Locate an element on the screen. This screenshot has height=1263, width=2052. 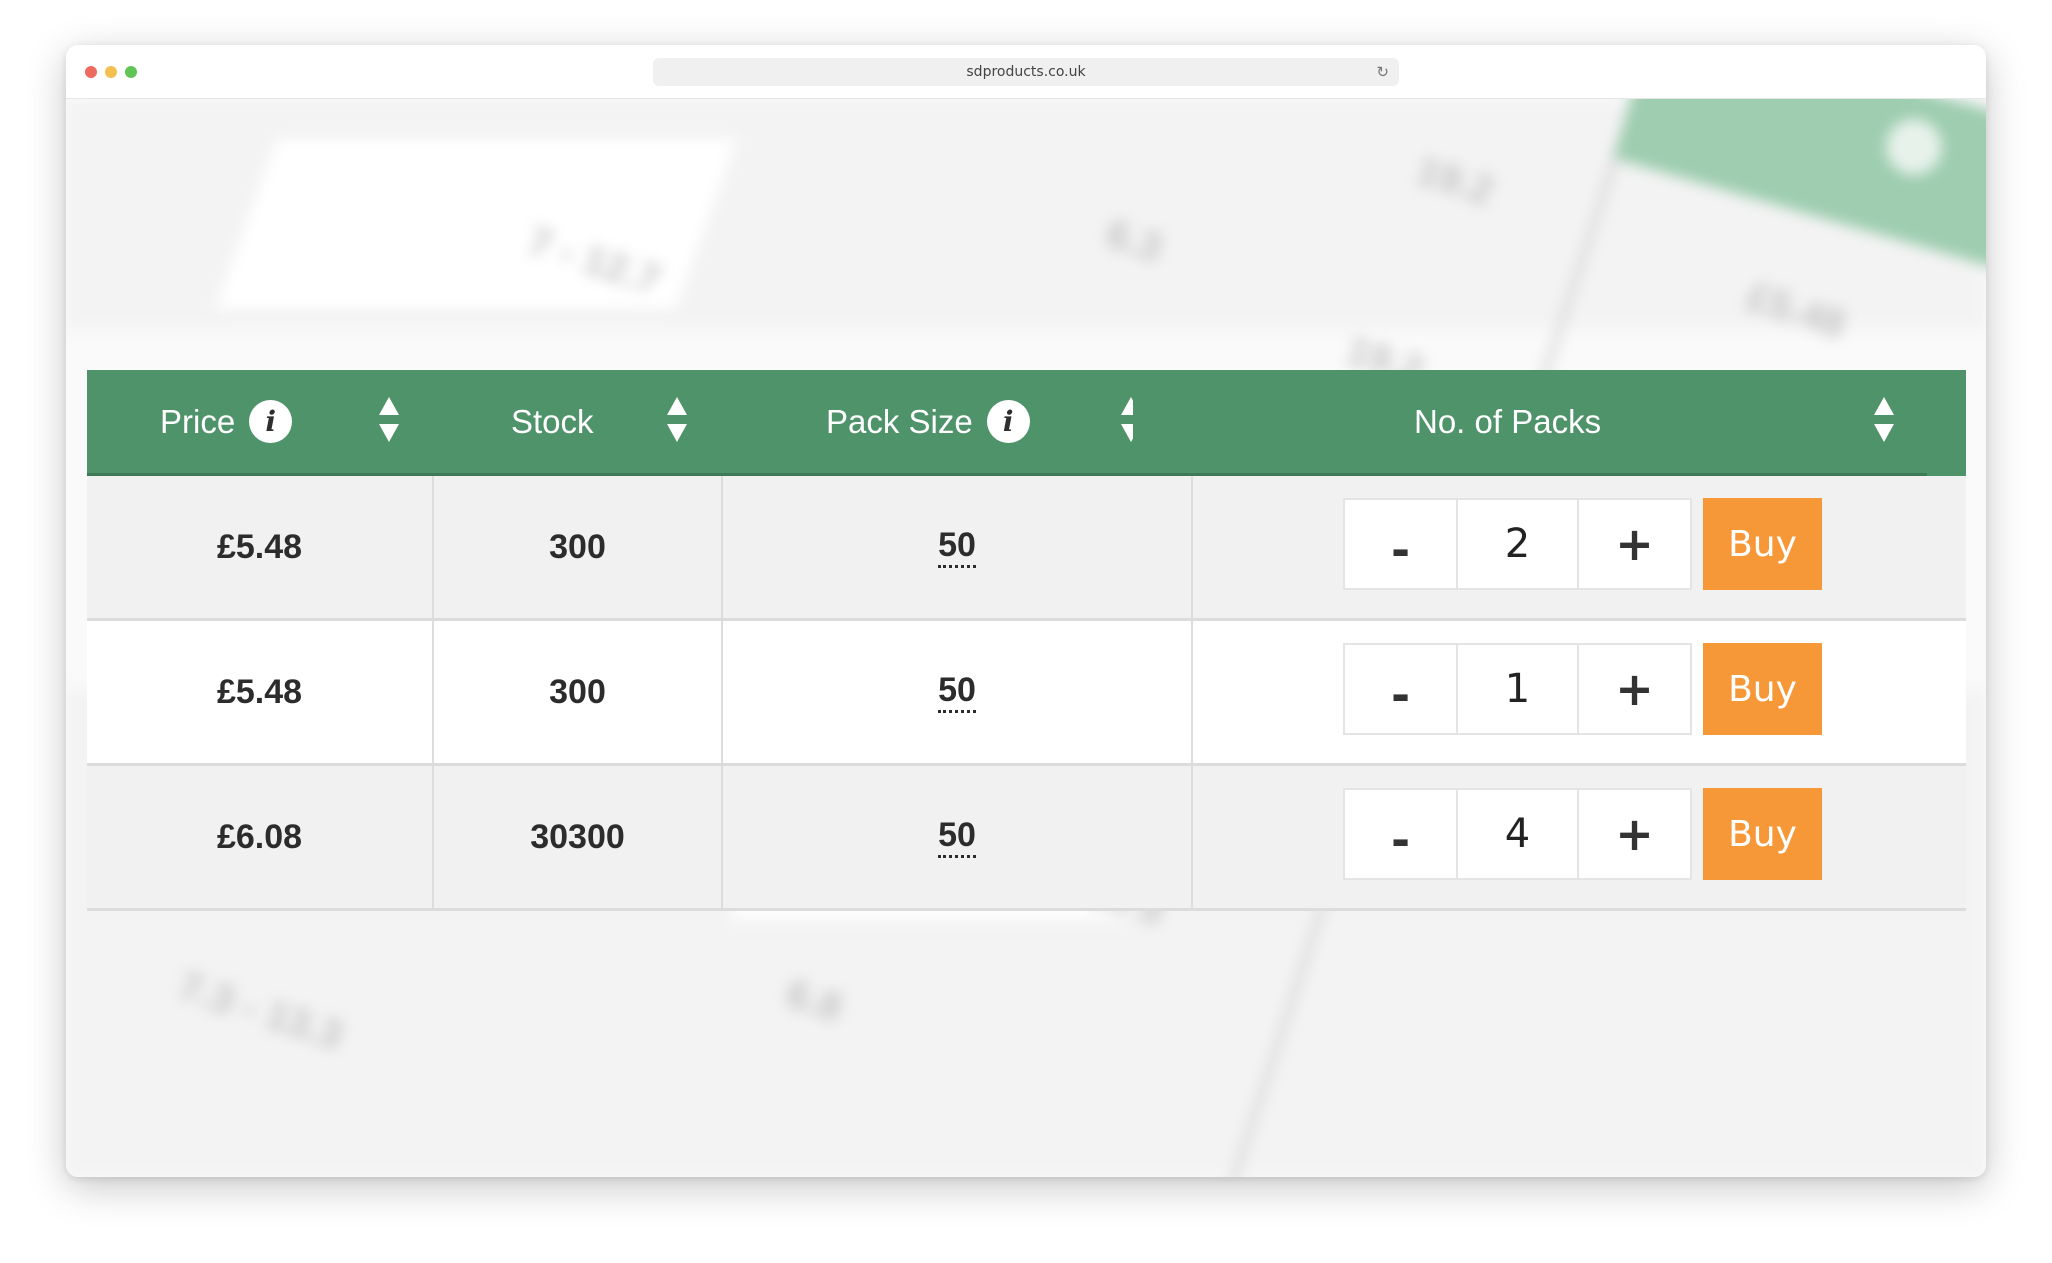
address-bar-url: sdproducts.co.uk is located at coordinates (1026, 72).